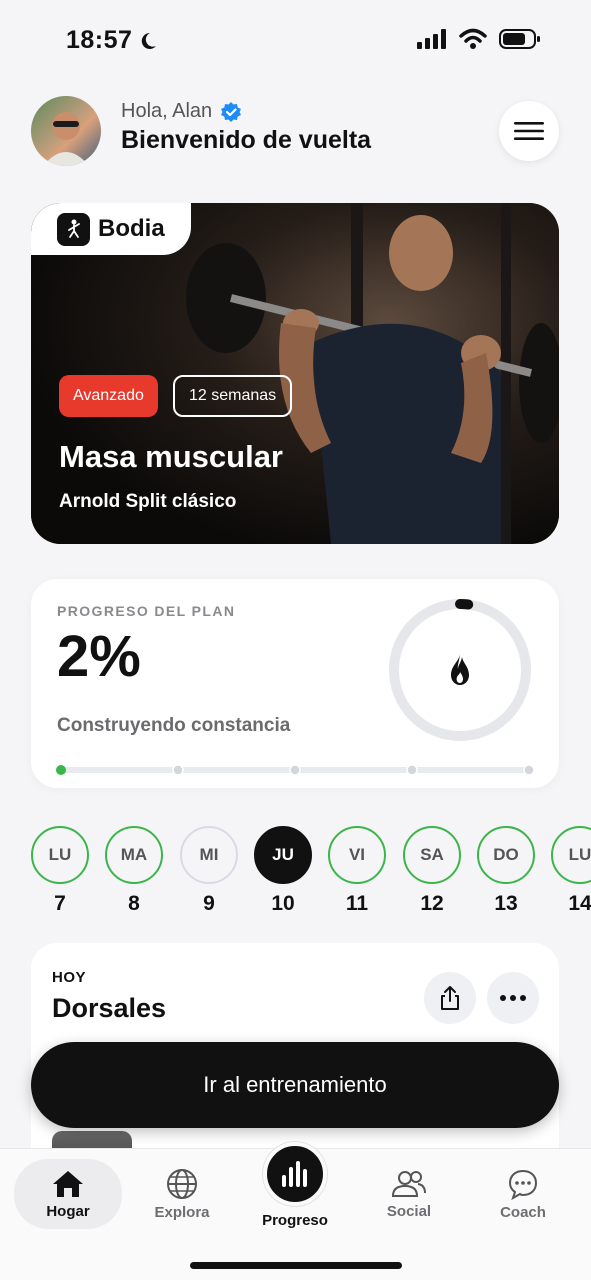 This screenshot has height=1280, width=591. I want to click on more-icon, so click(513, 998).